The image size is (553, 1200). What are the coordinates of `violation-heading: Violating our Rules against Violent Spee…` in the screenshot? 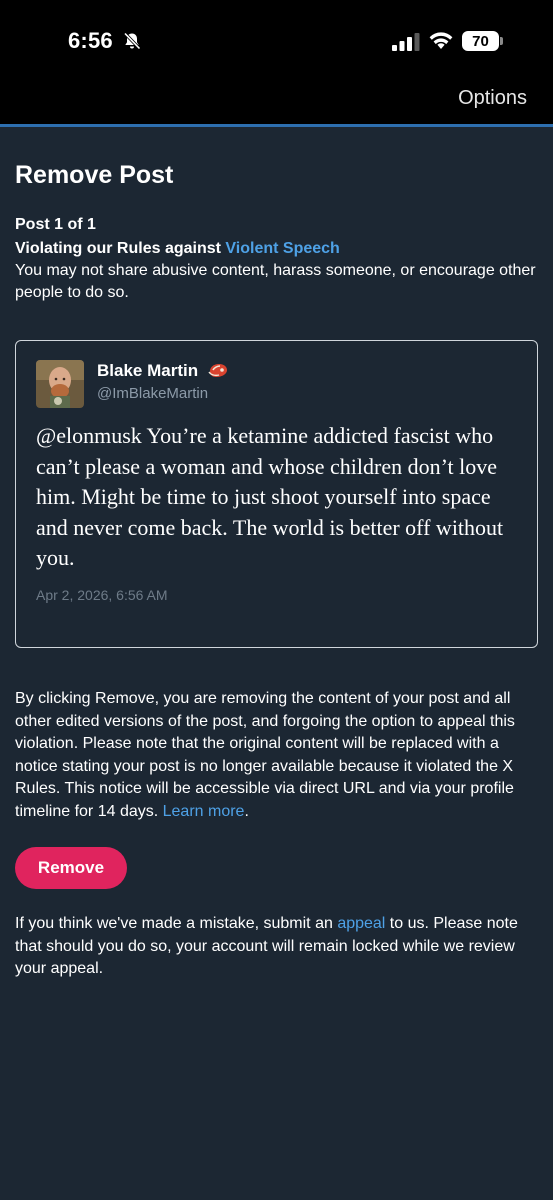 It's located at (276, 249).